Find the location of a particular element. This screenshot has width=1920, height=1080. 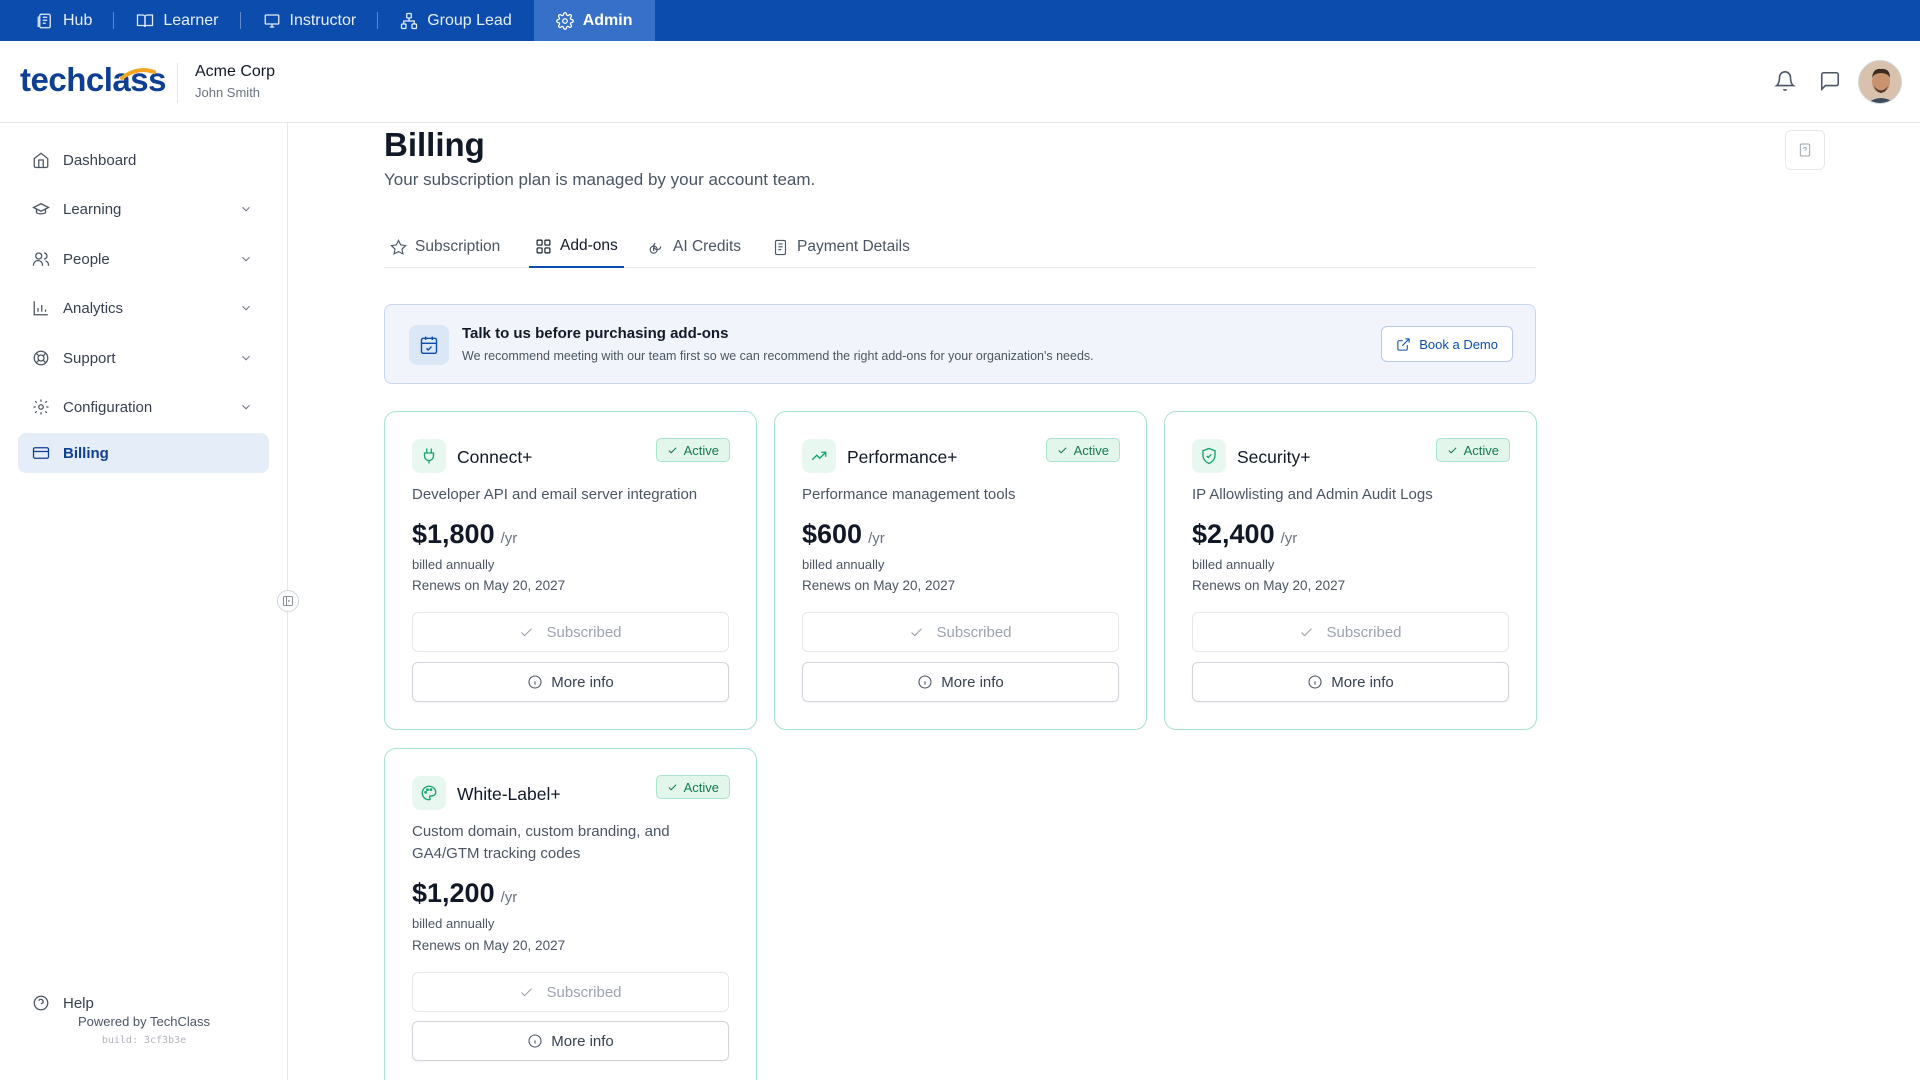

info-icon is located at coordinates (535, 682).